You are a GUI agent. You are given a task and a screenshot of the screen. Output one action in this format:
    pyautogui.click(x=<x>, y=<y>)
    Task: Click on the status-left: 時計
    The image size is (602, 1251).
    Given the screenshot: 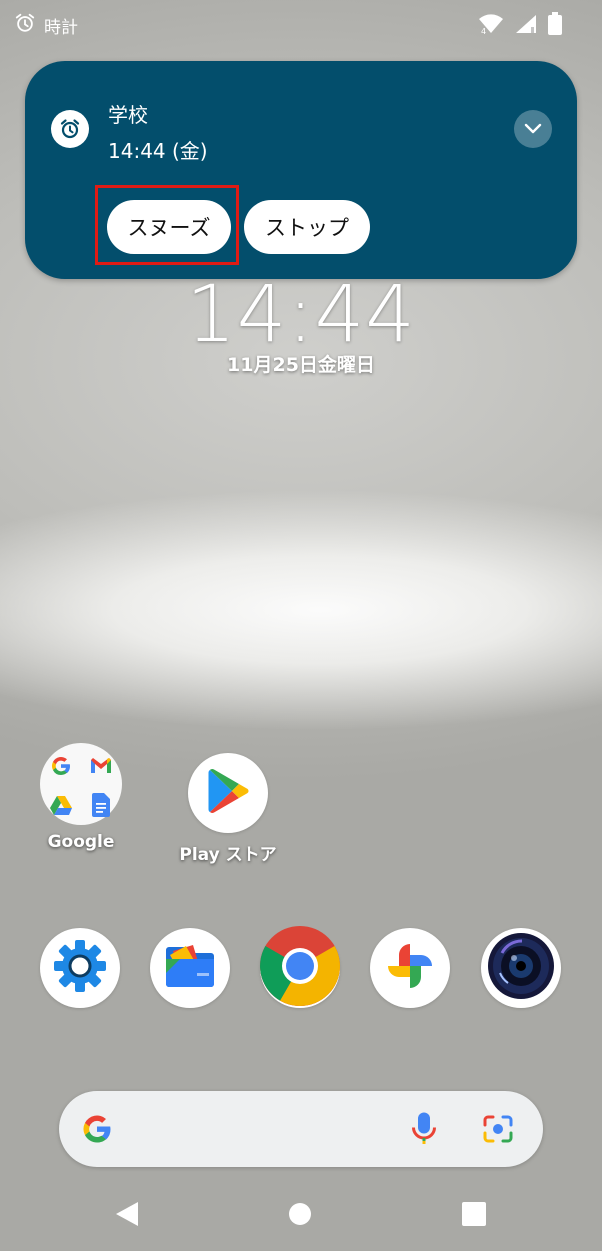 What is the action you would take?
    pyautogui.click(x=46, y=25)
    